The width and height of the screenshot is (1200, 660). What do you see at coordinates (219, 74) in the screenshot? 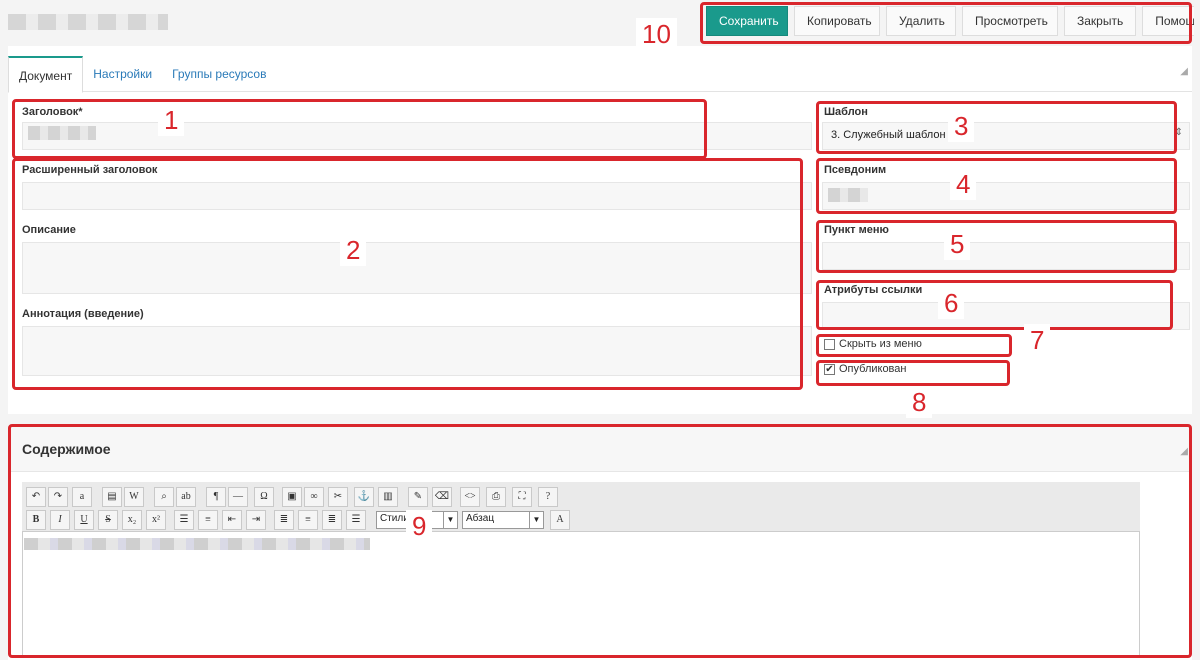
I see `tab-resource-groups: Группы ресурсов` at bounding box center [219, 74].